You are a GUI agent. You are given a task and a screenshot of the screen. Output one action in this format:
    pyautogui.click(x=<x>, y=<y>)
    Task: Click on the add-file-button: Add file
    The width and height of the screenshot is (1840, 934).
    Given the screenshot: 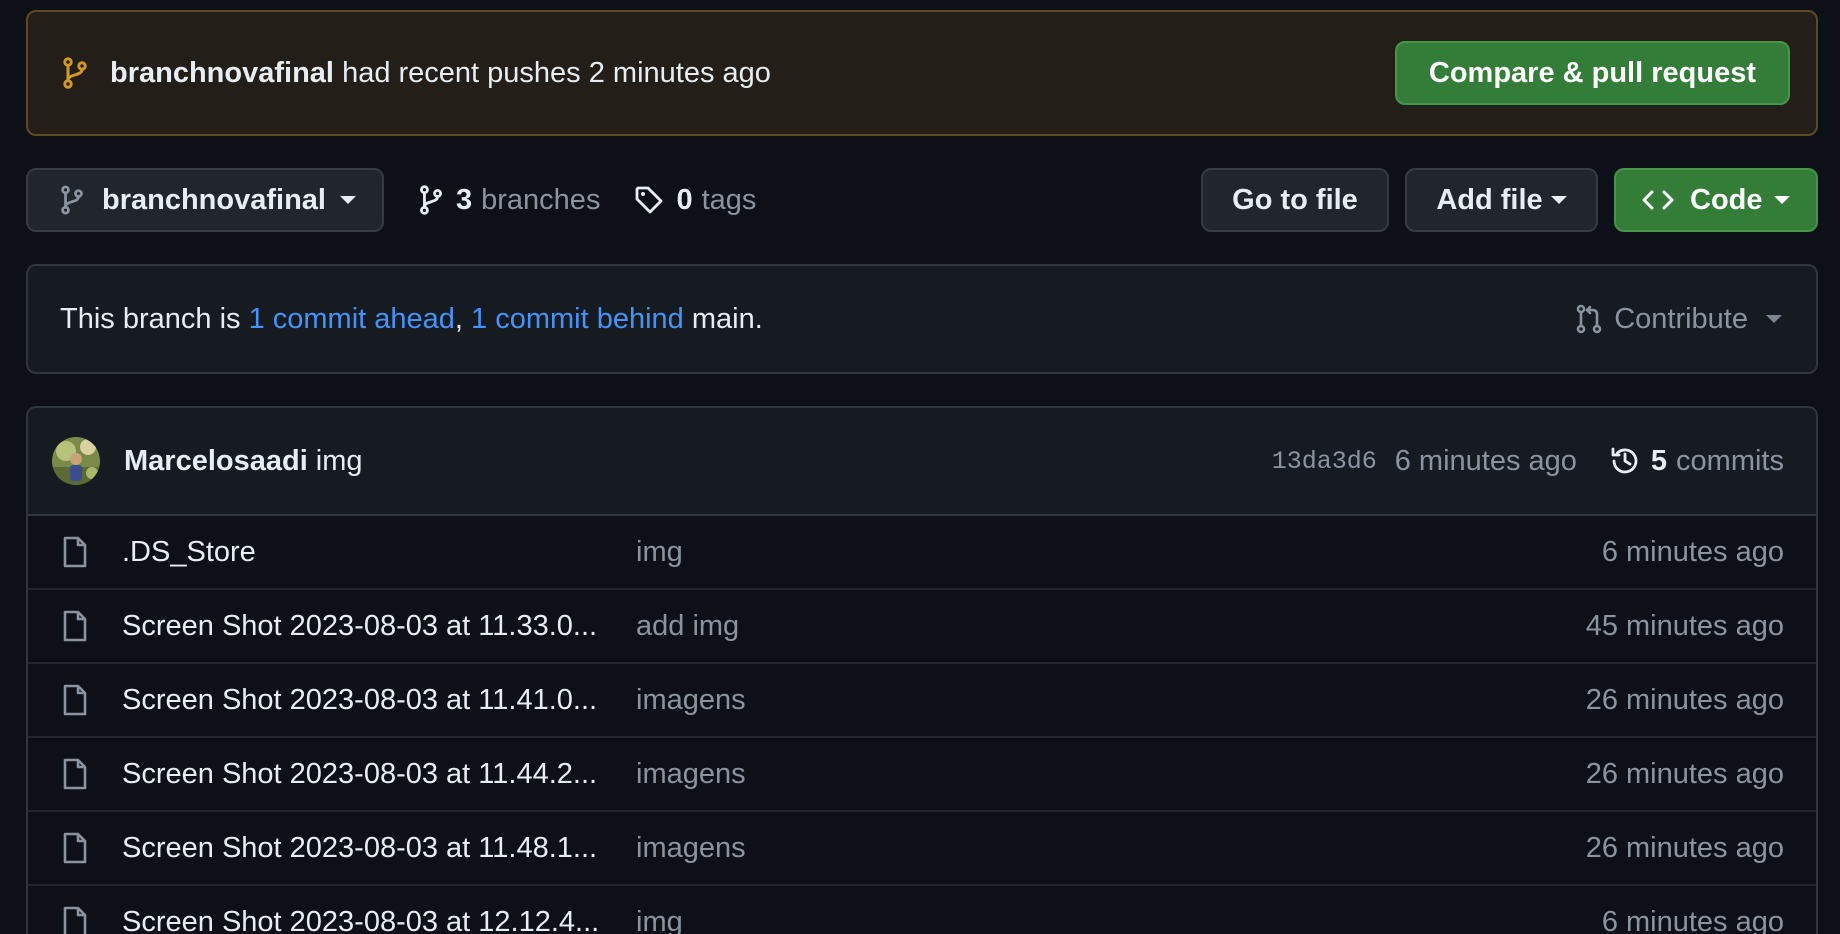 What is the action you would take?
    pyautogui.click(x=1501, y=200)
    